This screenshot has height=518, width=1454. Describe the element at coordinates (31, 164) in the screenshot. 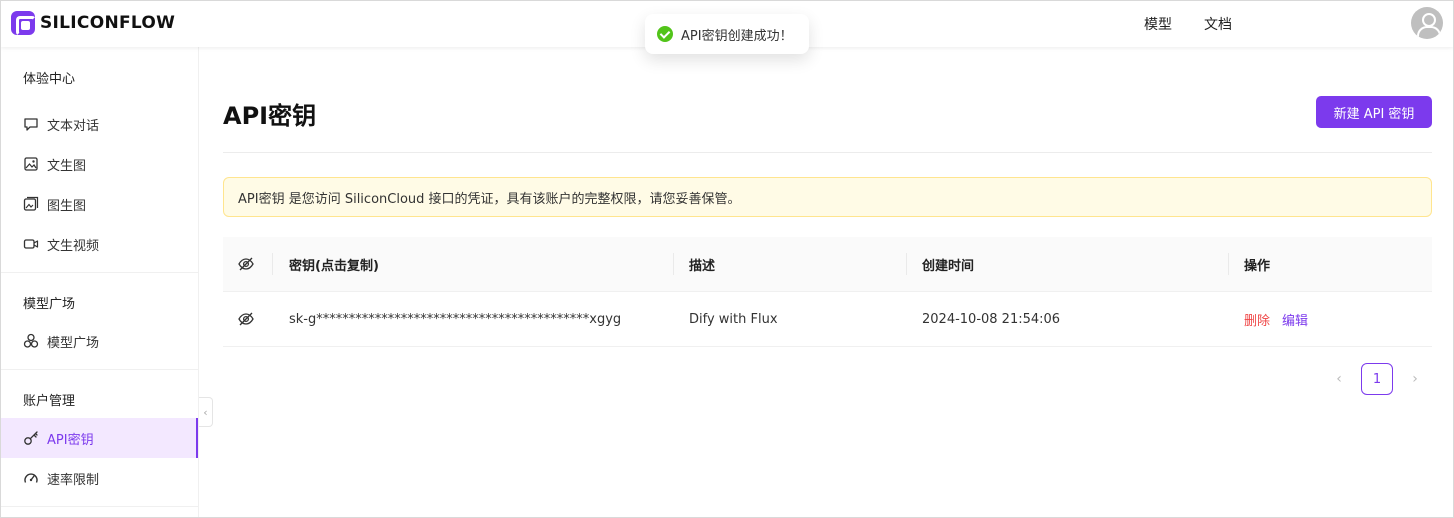

I see `image-icon` at that location.